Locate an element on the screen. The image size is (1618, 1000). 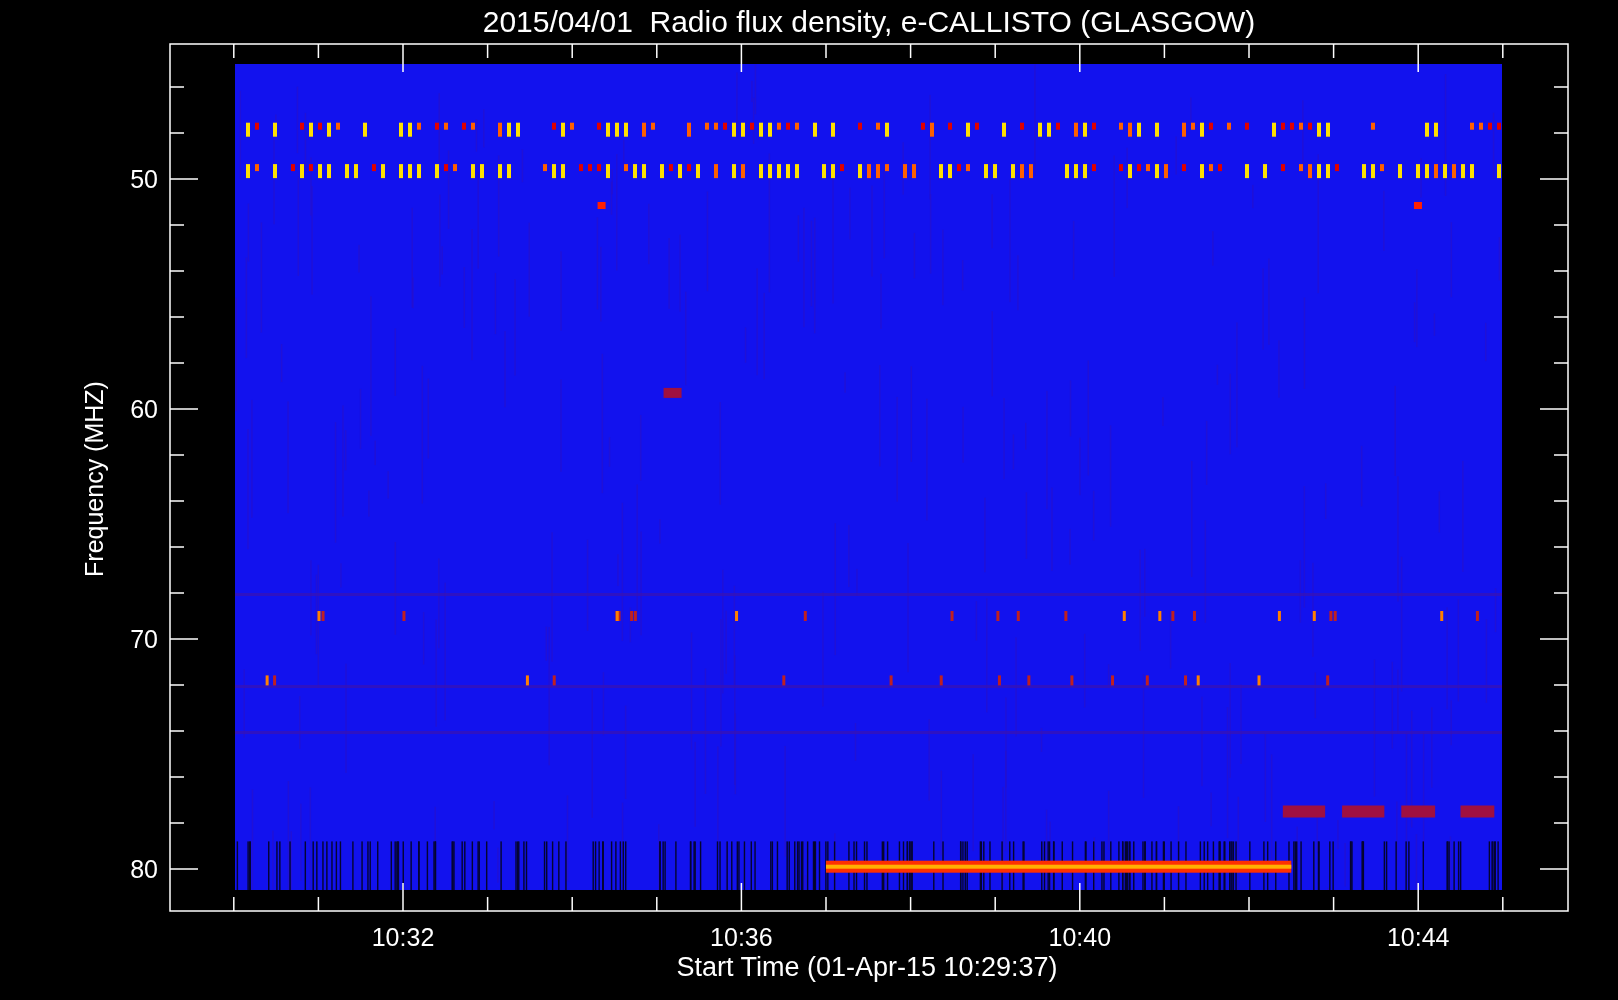
y-tick-label: 70 is located at coordinates (144, 639).